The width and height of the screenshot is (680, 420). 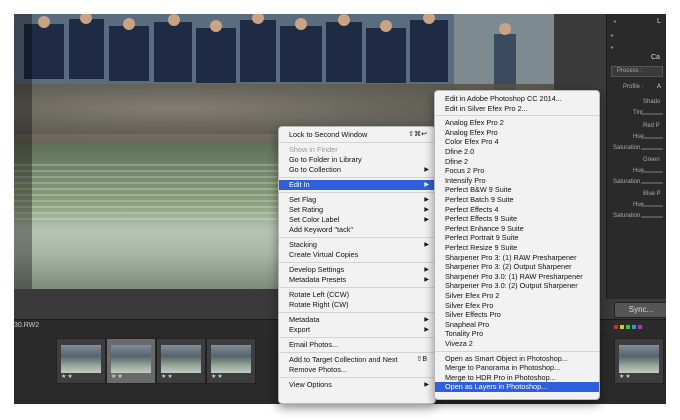 I want to click on red-primary-label: Red P, so click(x=651, y=126).